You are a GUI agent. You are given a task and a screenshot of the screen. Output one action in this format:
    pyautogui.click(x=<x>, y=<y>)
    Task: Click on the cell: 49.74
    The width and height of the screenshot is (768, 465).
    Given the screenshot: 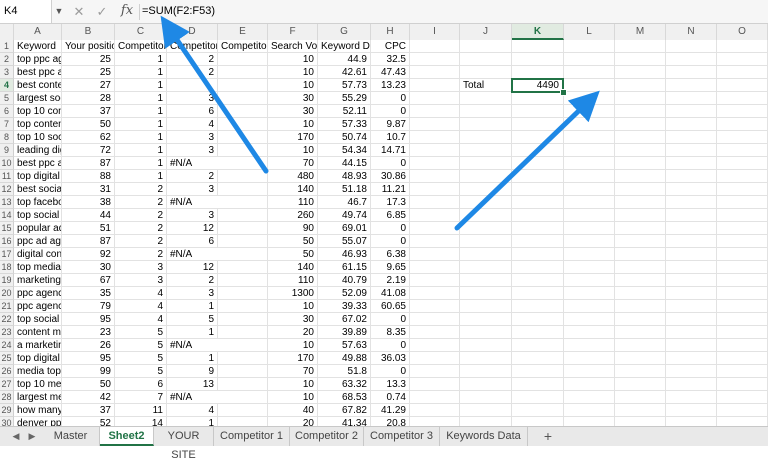 What is the action you would take?
    pyautogui.click(x=344, y=215)
    